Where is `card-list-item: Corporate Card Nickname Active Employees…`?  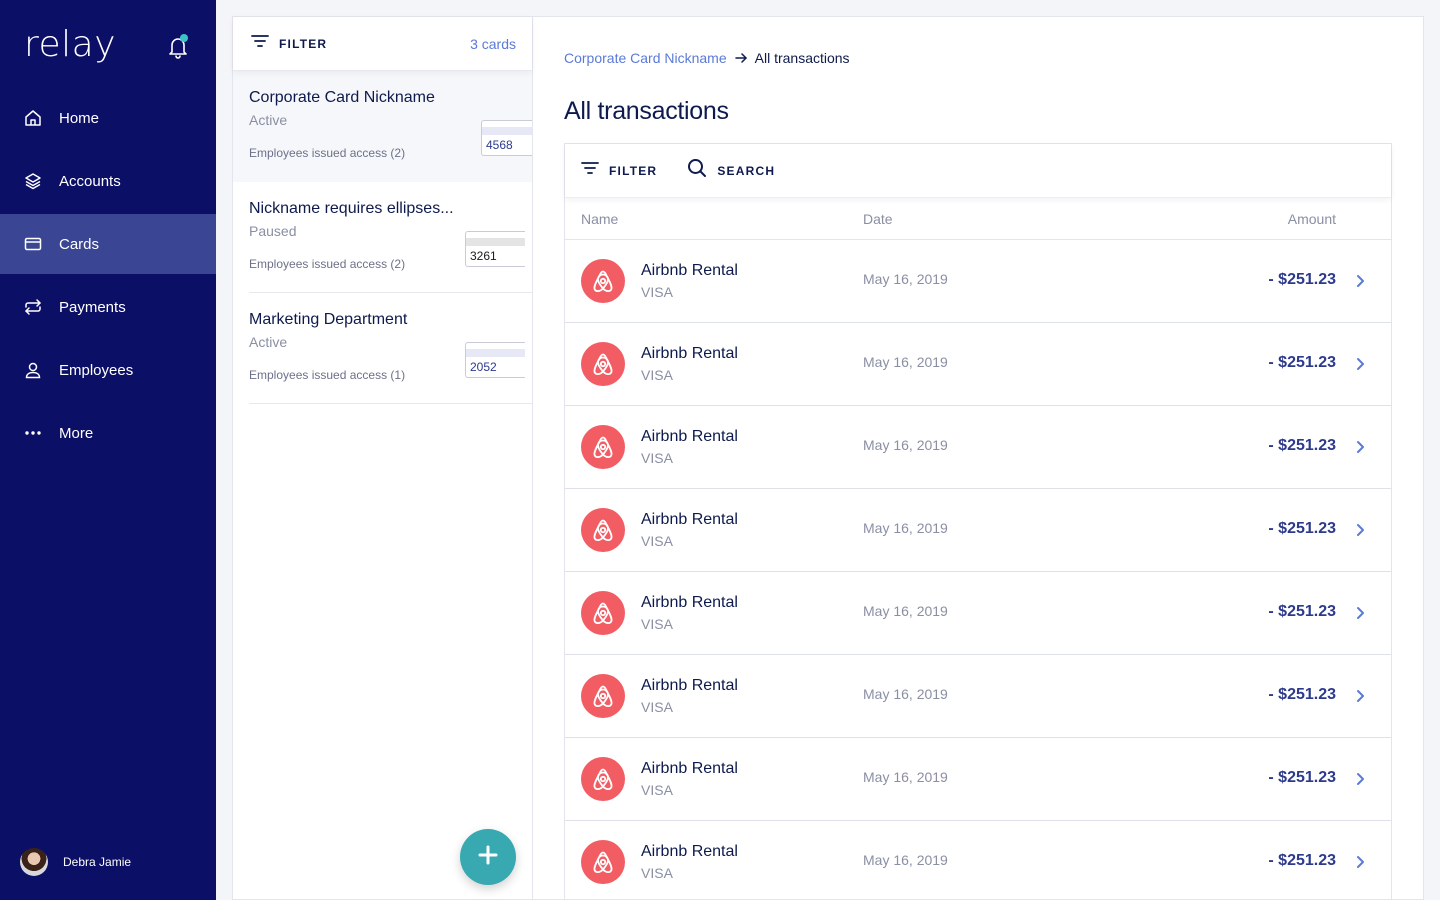 card-list-item: Corporate Card Nickname Active Employees… is located at coordinates (382, 126).